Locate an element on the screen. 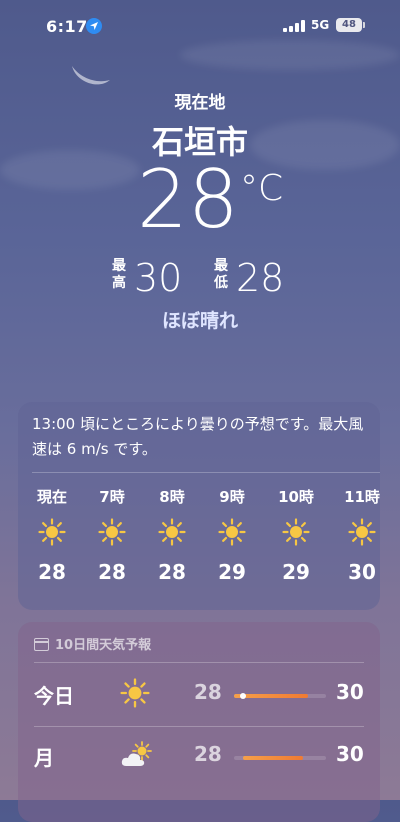 This screenshot has height=822, width=400. forecast-day-row: 月 28 30 is located at coordinates (199, 756).